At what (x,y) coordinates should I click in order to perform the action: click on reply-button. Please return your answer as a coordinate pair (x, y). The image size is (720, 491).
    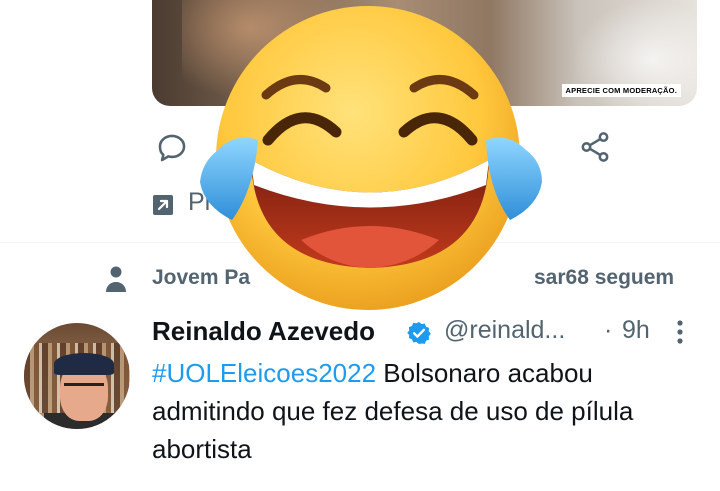
    Looking at the image, I should click on (172, 148).